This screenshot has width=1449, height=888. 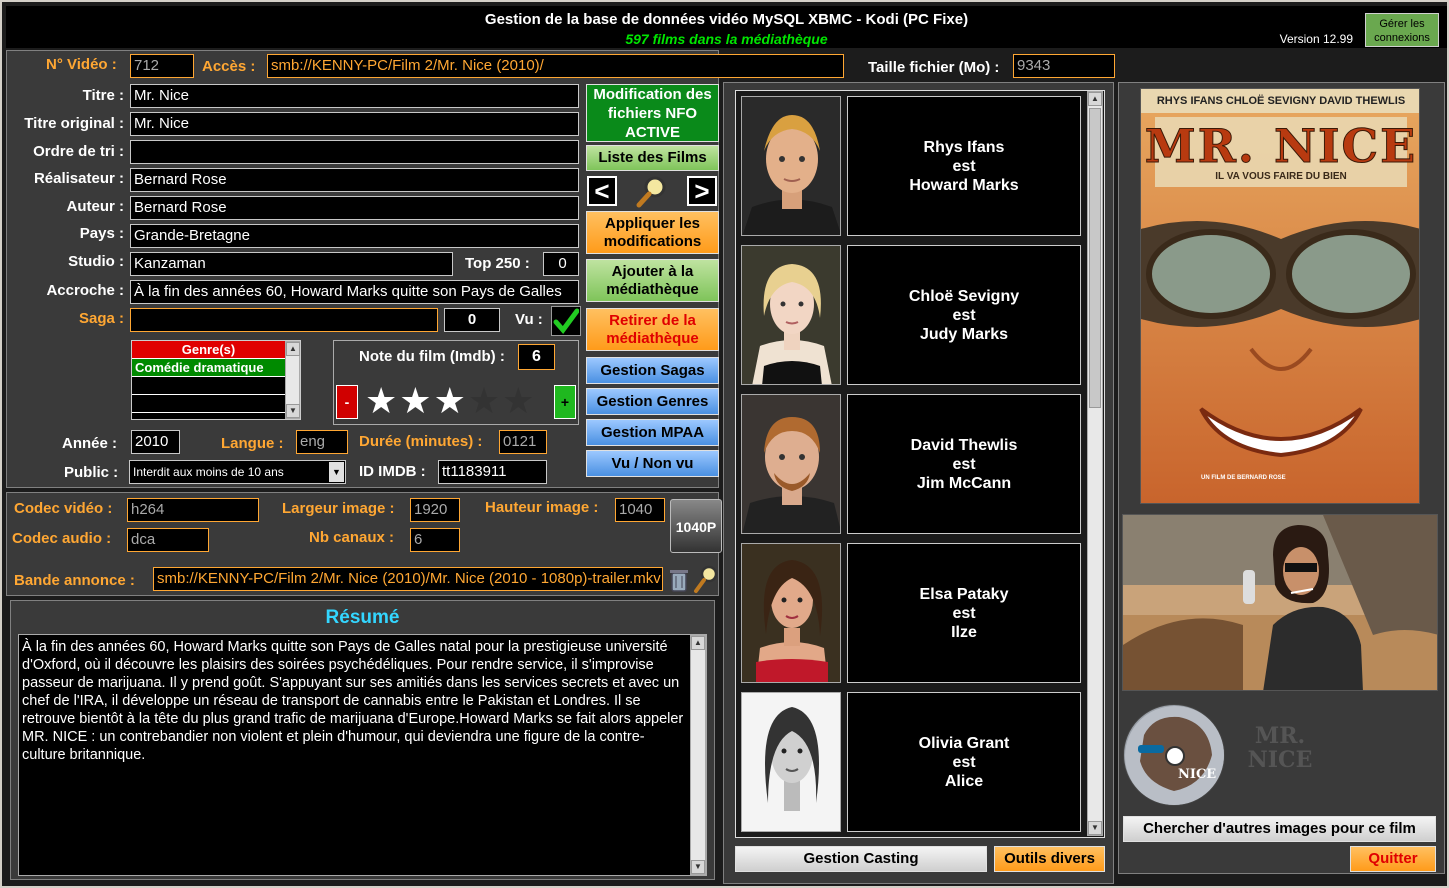 I want to click on role-name: Ilze, so click(x=964, y=632).